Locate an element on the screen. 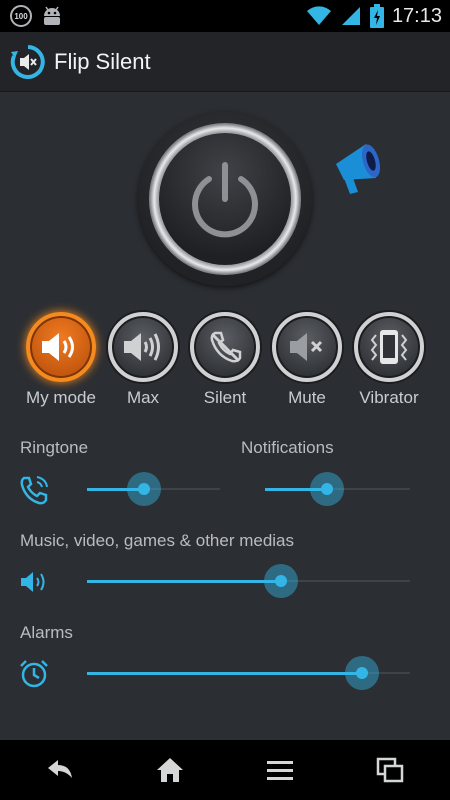 The width and height of the screenshot is (450, 800). power-button is located at coordinates (225, 199).